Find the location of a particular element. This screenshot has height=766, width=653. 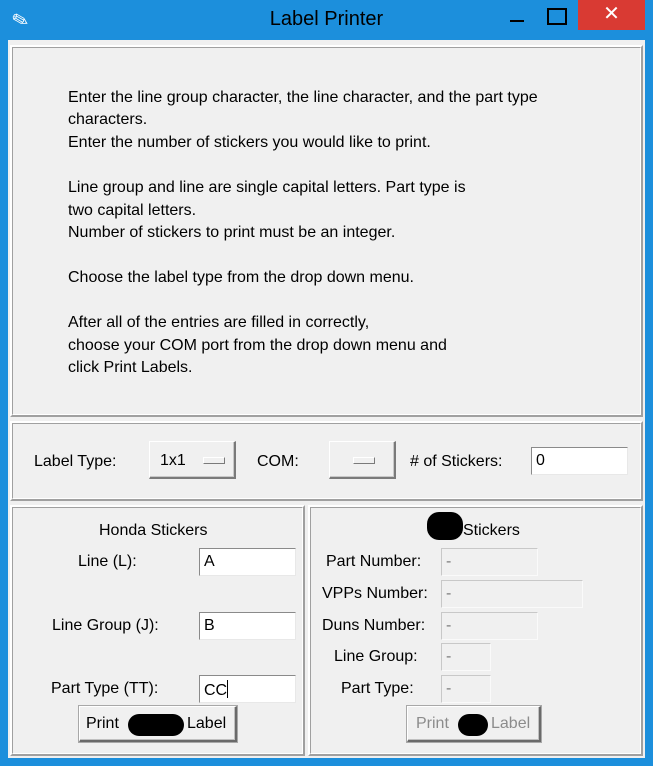

print-redacted-label-button: Print Label is located at coordinates (474, 724).